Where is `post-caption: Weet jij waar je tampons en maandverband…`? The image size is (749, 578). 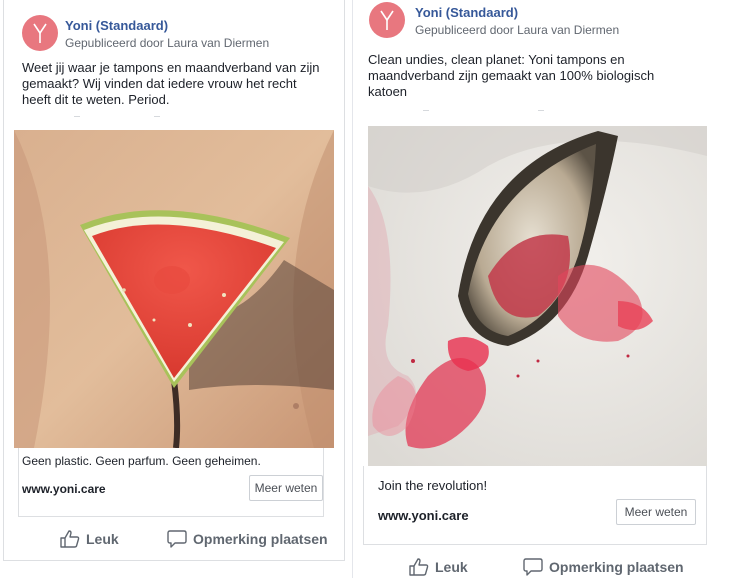 post-caption: Weet jij waar je tampons en maandverband… is located at coordinates (171, 83).